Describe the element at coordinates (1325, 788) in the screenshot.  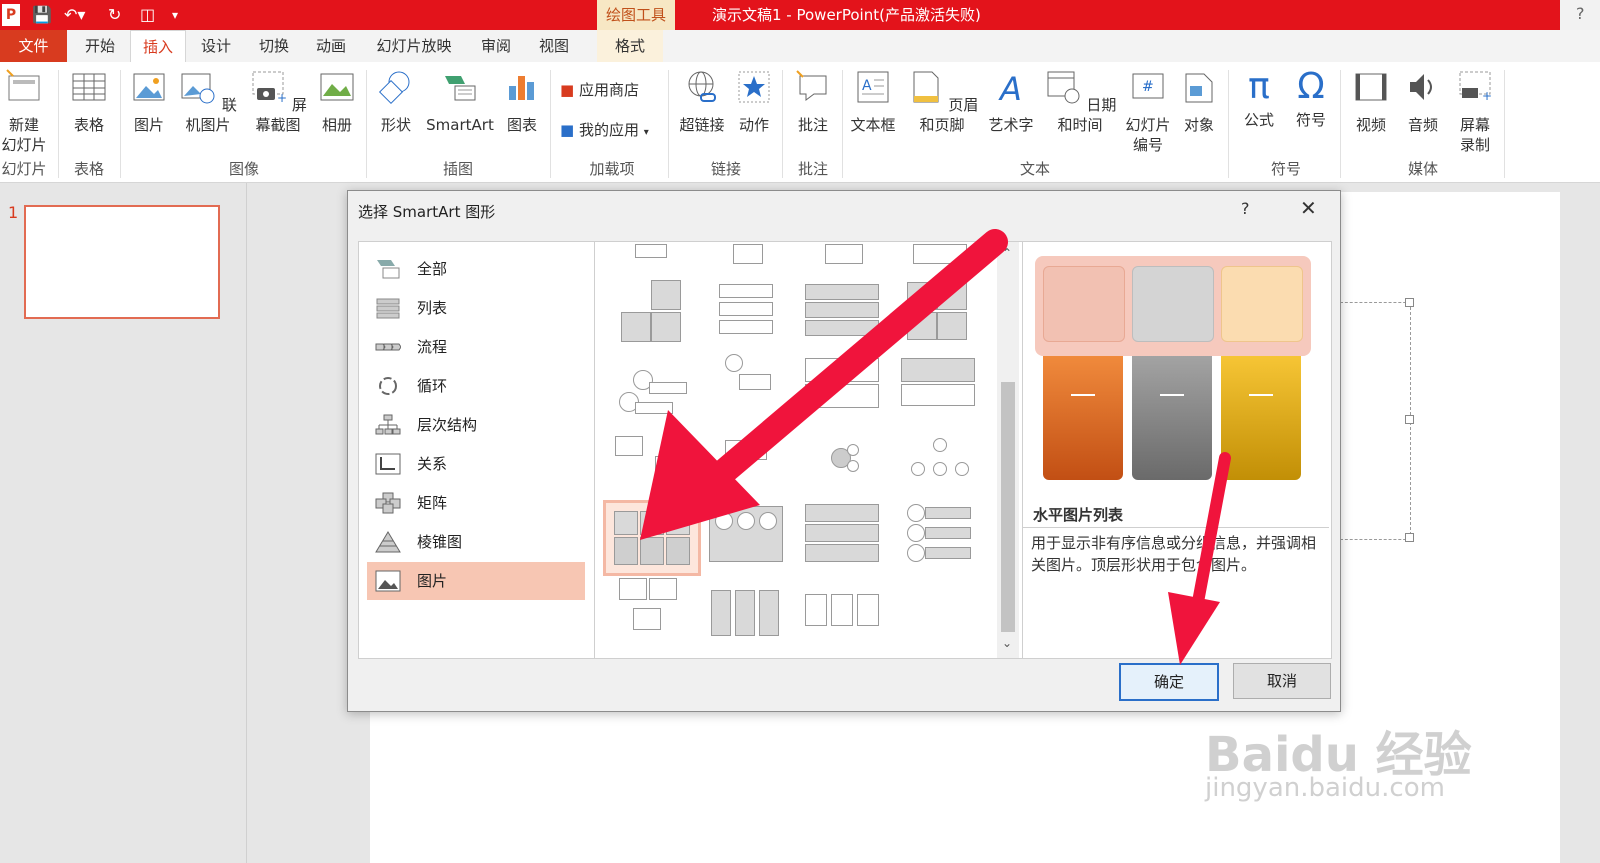
I see `baidu-watermark-url: jingyan.baidu.com` at that location.